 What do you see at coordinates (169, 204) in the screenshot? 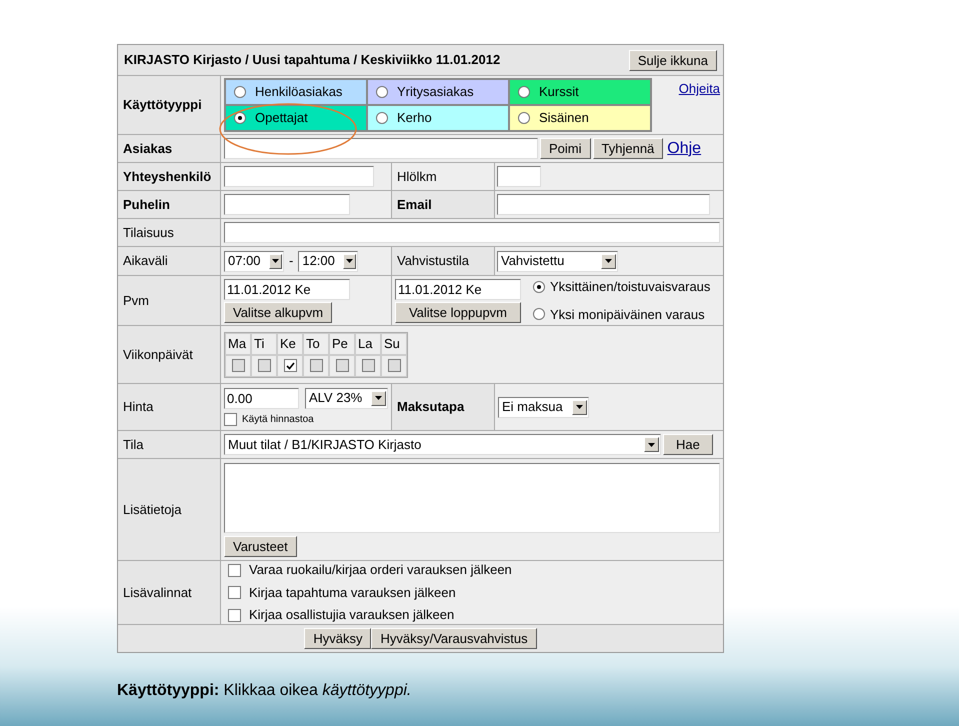
I see `field-label: Puhelin` at bounding box center [169, 204].